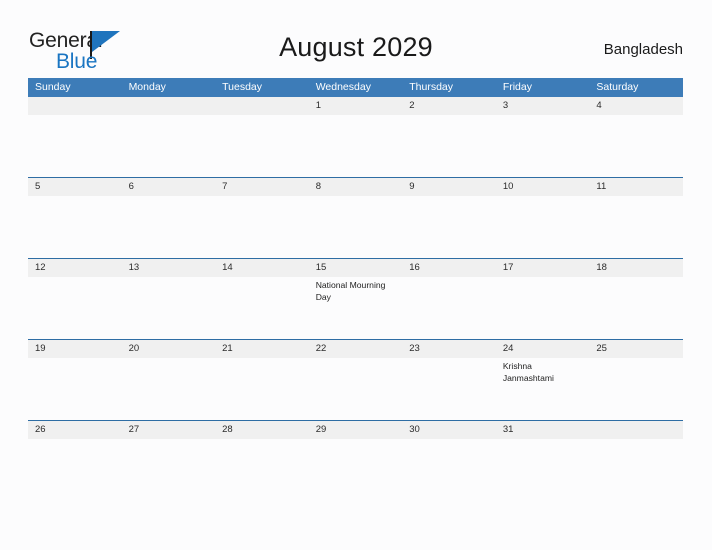 Image resolution: width=712 pixels, height=550 pixels. I want to click on weekday-sunday: Sunday, so click(53, 87).